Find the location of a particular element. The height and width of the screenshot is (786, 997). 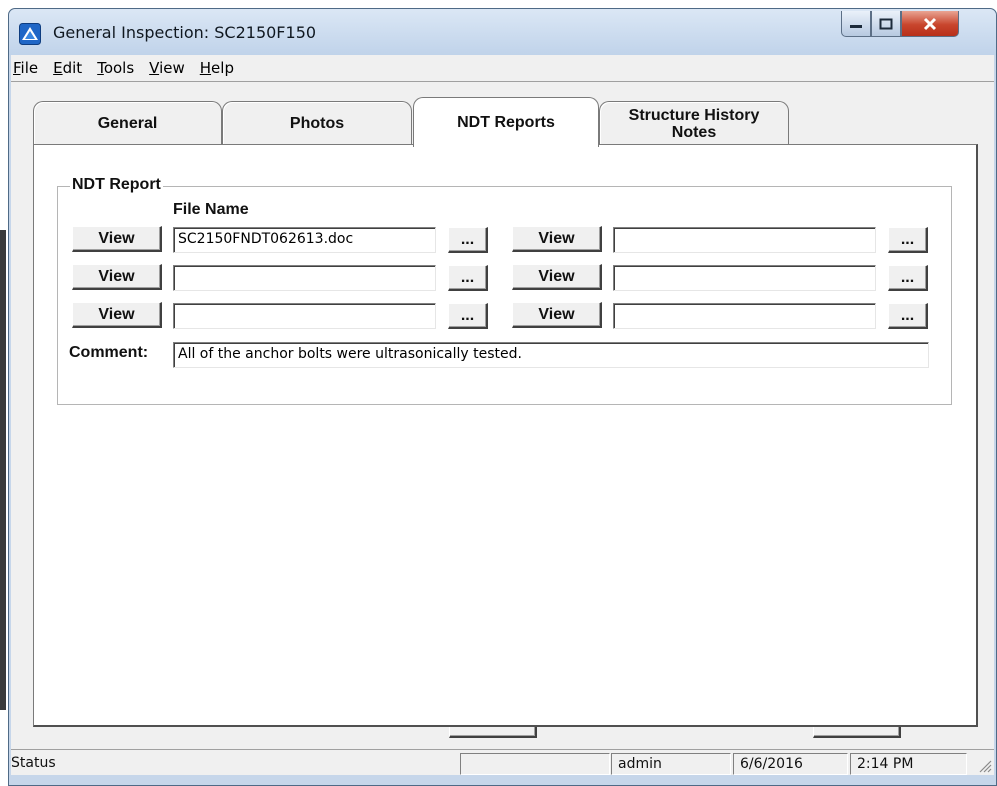

maximize-icon is located at coordinates (886, 23).